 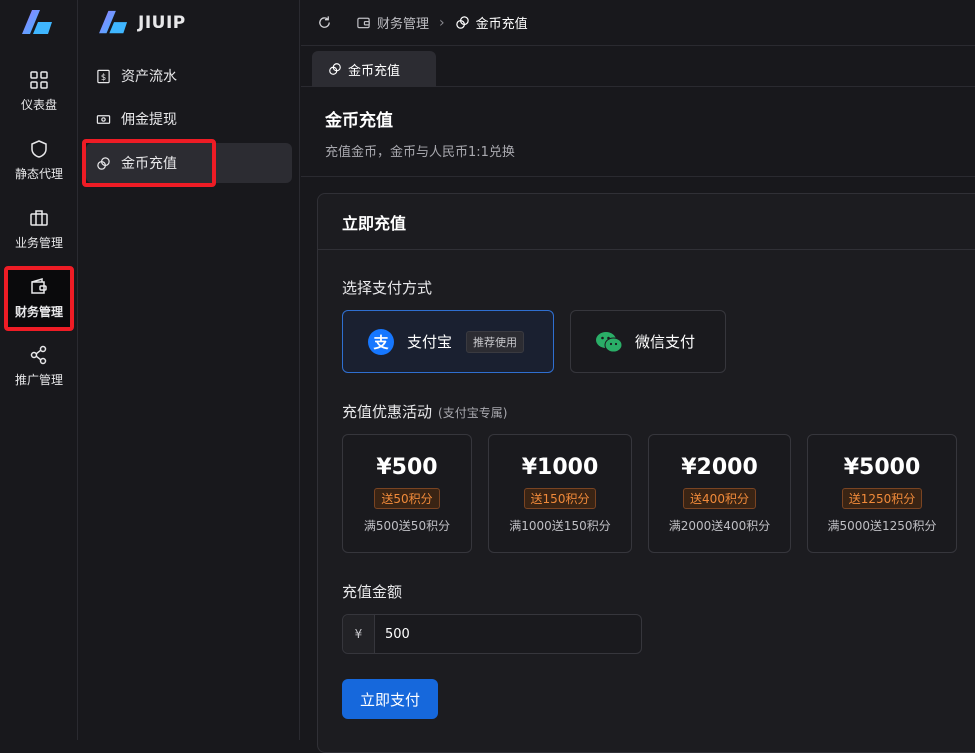 What do you see at coordinates (420, 152) in the screenshot?
I see `page-description: 充值金币，金币与人民币1:1兑换` at bounding box center [420, 152].